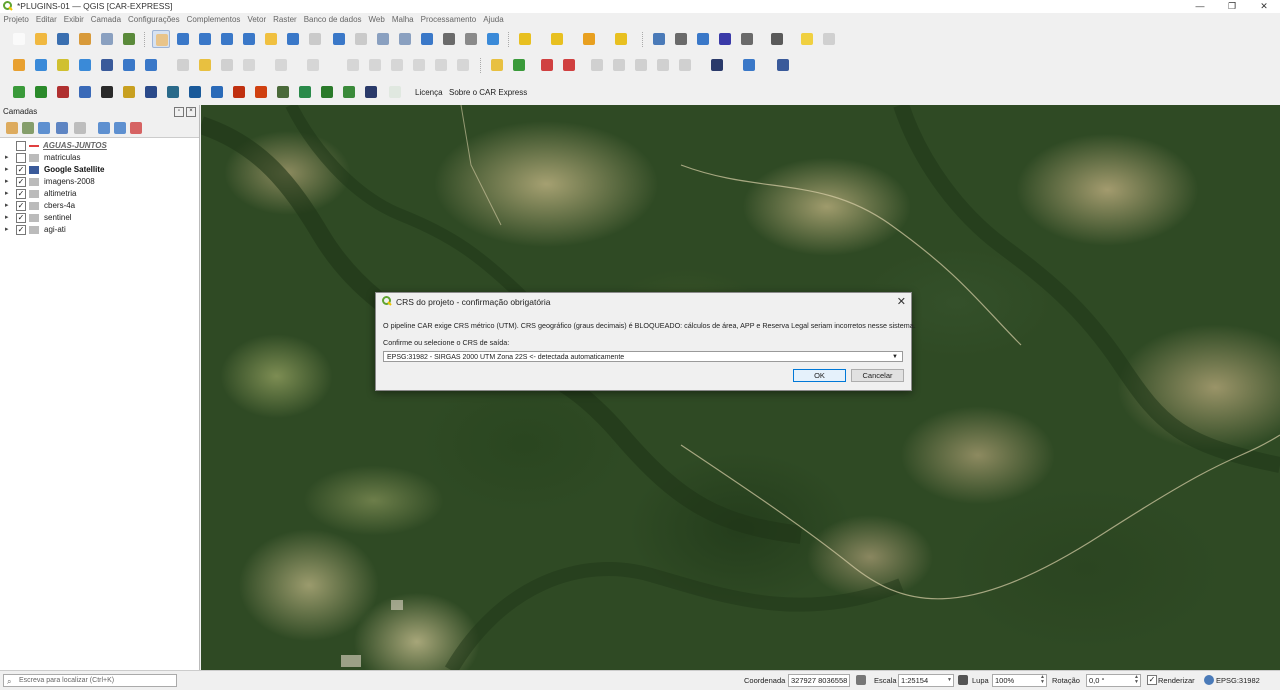 The image size is (1280, 690). What do you see at coordinates (547, 65) in the screenshot?
I see `pin-labels-icon` at bounding box center [547, 65].